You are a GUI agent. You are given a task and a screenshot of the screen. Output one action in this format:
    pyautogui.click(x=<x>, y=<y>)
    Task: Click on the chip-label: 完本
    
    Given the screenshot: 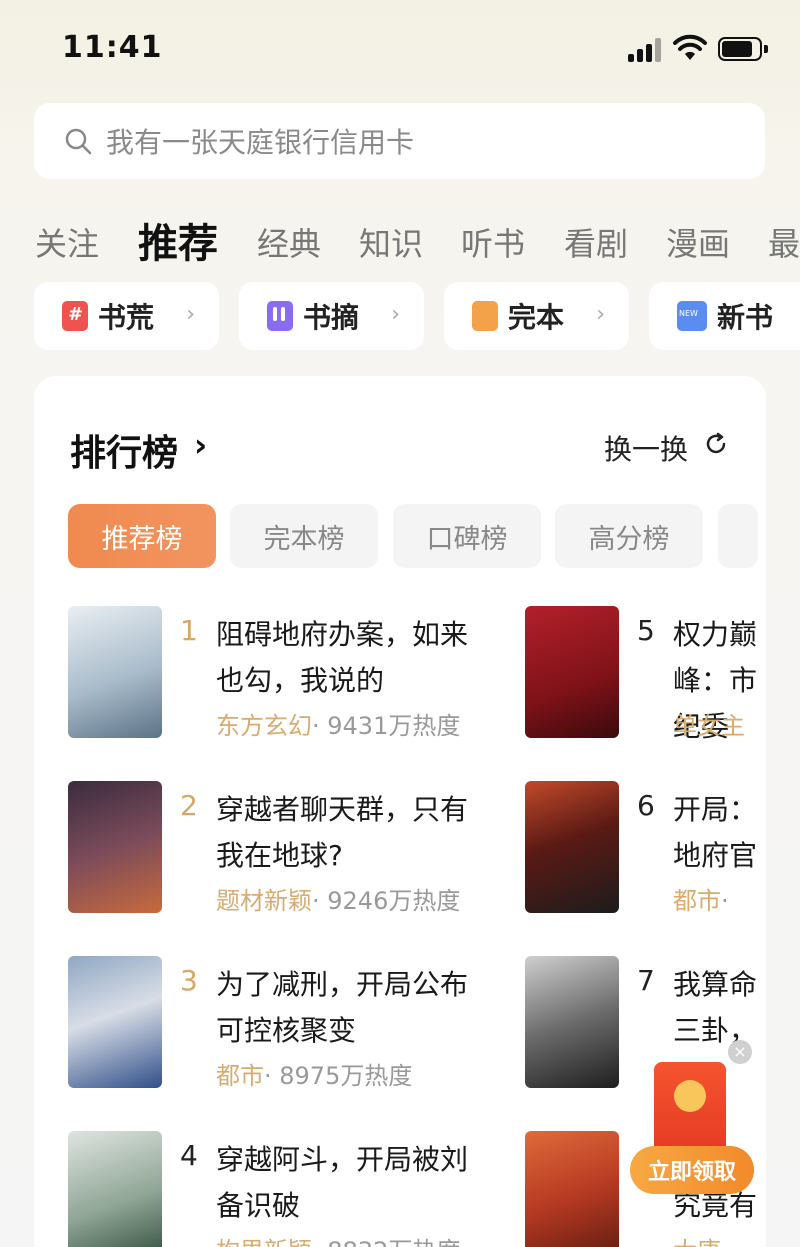 What is the action you would take?
    pyautogui.click(x=536, y=317)
    